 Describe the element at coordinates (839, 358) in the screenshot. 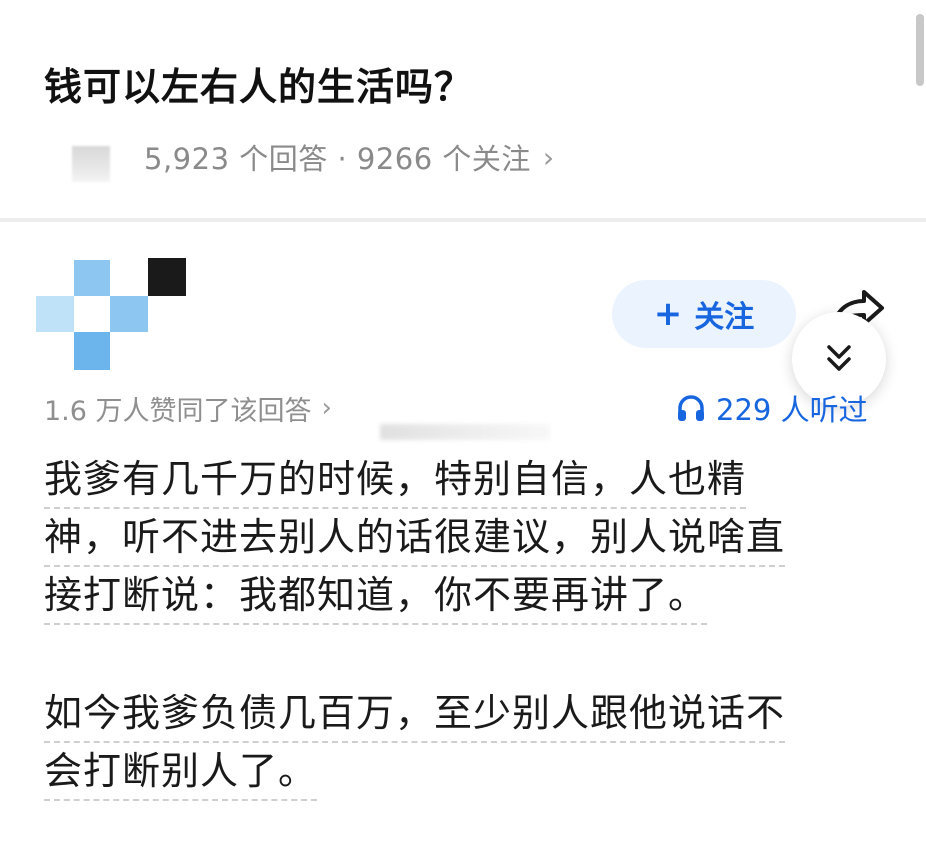

I see `double-chevron-down-icon` at that location.